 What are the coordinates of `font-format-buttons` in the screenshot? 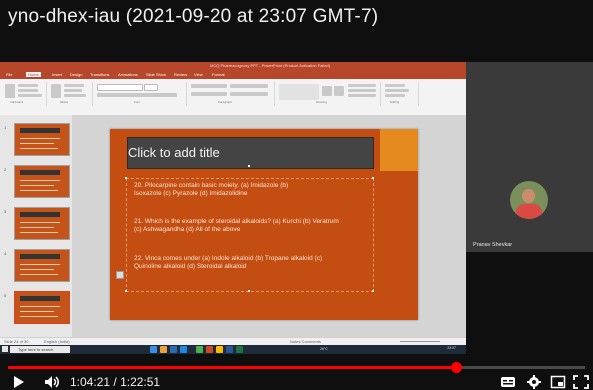 It's located at (137, 95).